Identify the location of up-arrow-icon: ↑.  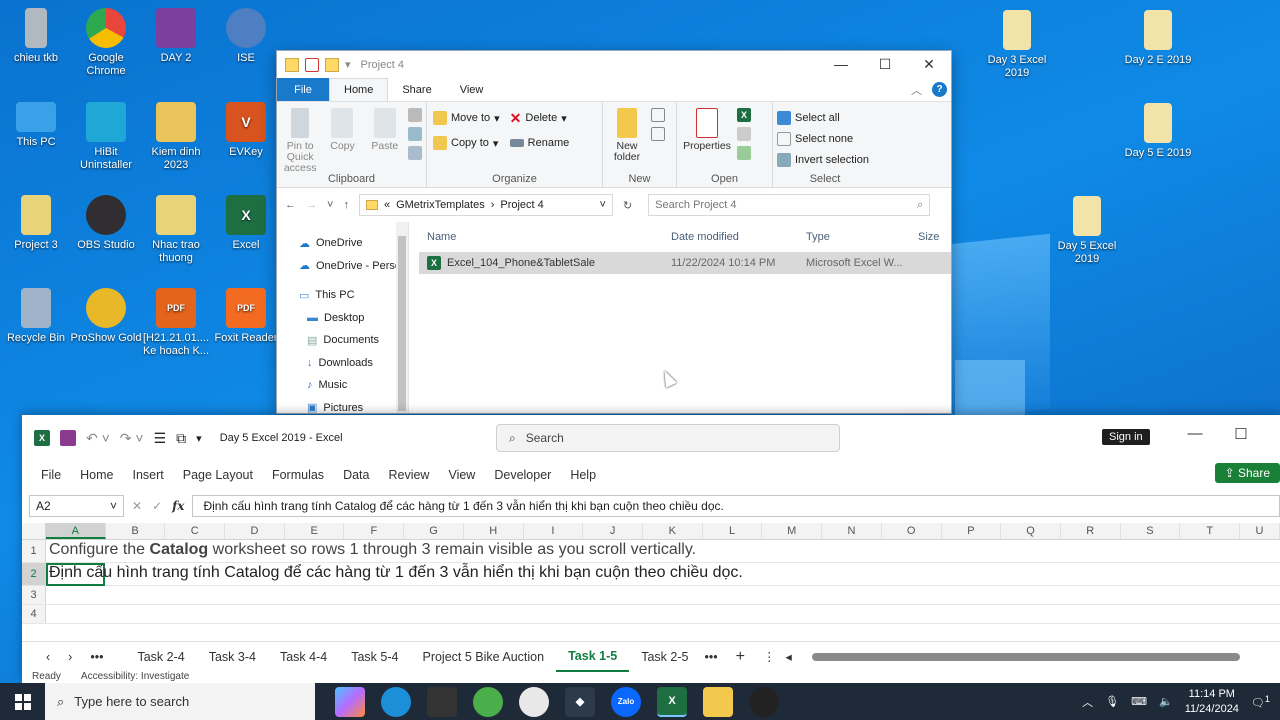
(346, 205).